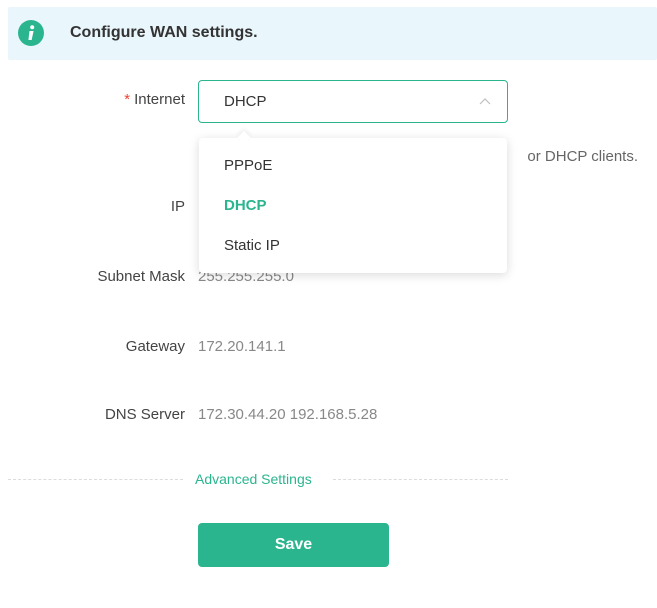 Image resolution: width=657 pixels, height=608 pixels. I want to click on info-banner: Configure WAN settings., so click(332, 33).